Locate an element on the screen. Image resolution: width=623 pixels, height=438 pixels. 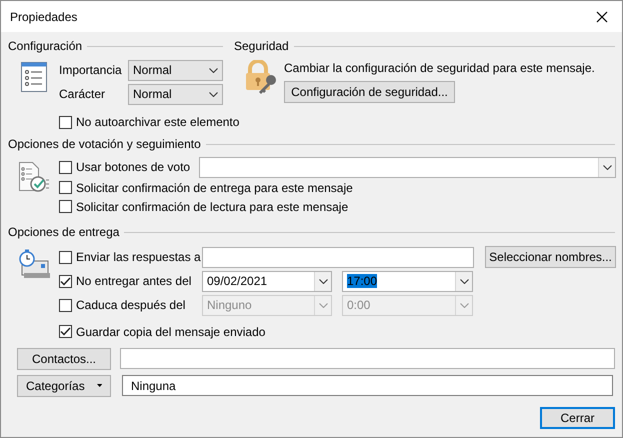
categories-field: Ninguna is located at coordinates (367, 385).